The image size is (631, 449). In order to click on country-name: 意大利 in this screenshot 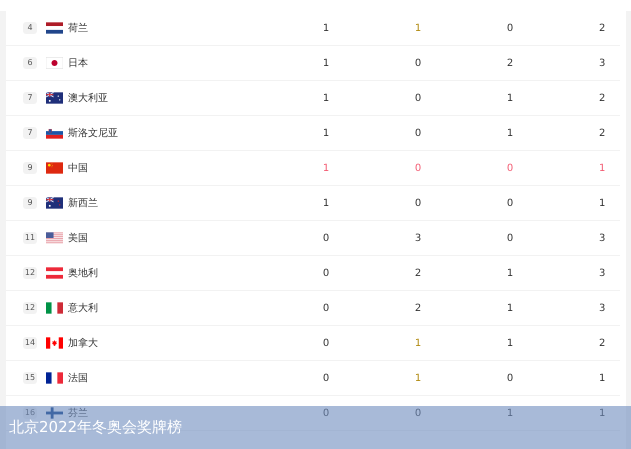, I will do `click(83, 308)`.